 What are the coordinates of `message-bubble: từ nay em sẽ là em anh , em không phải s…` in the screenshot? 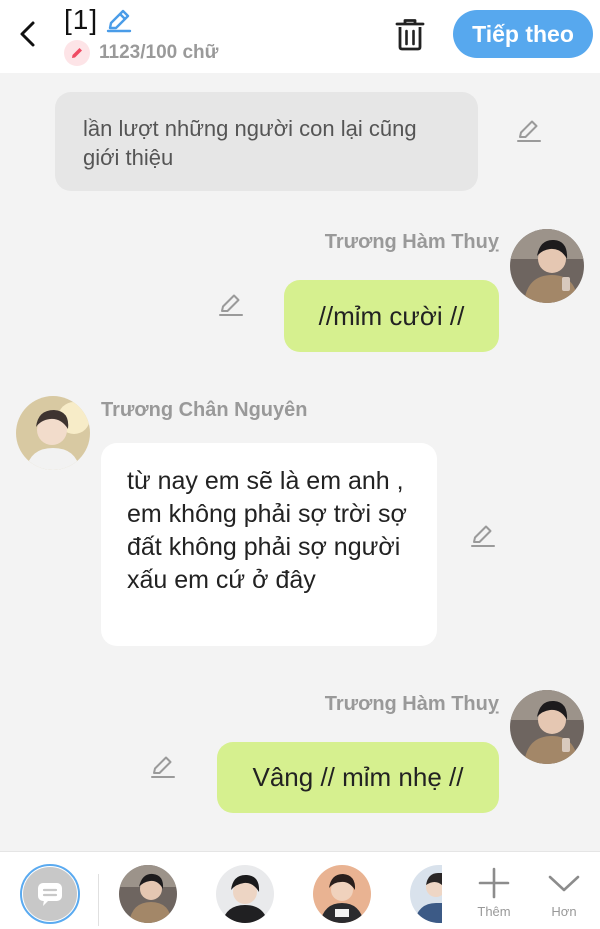 It's located at (269, 544).